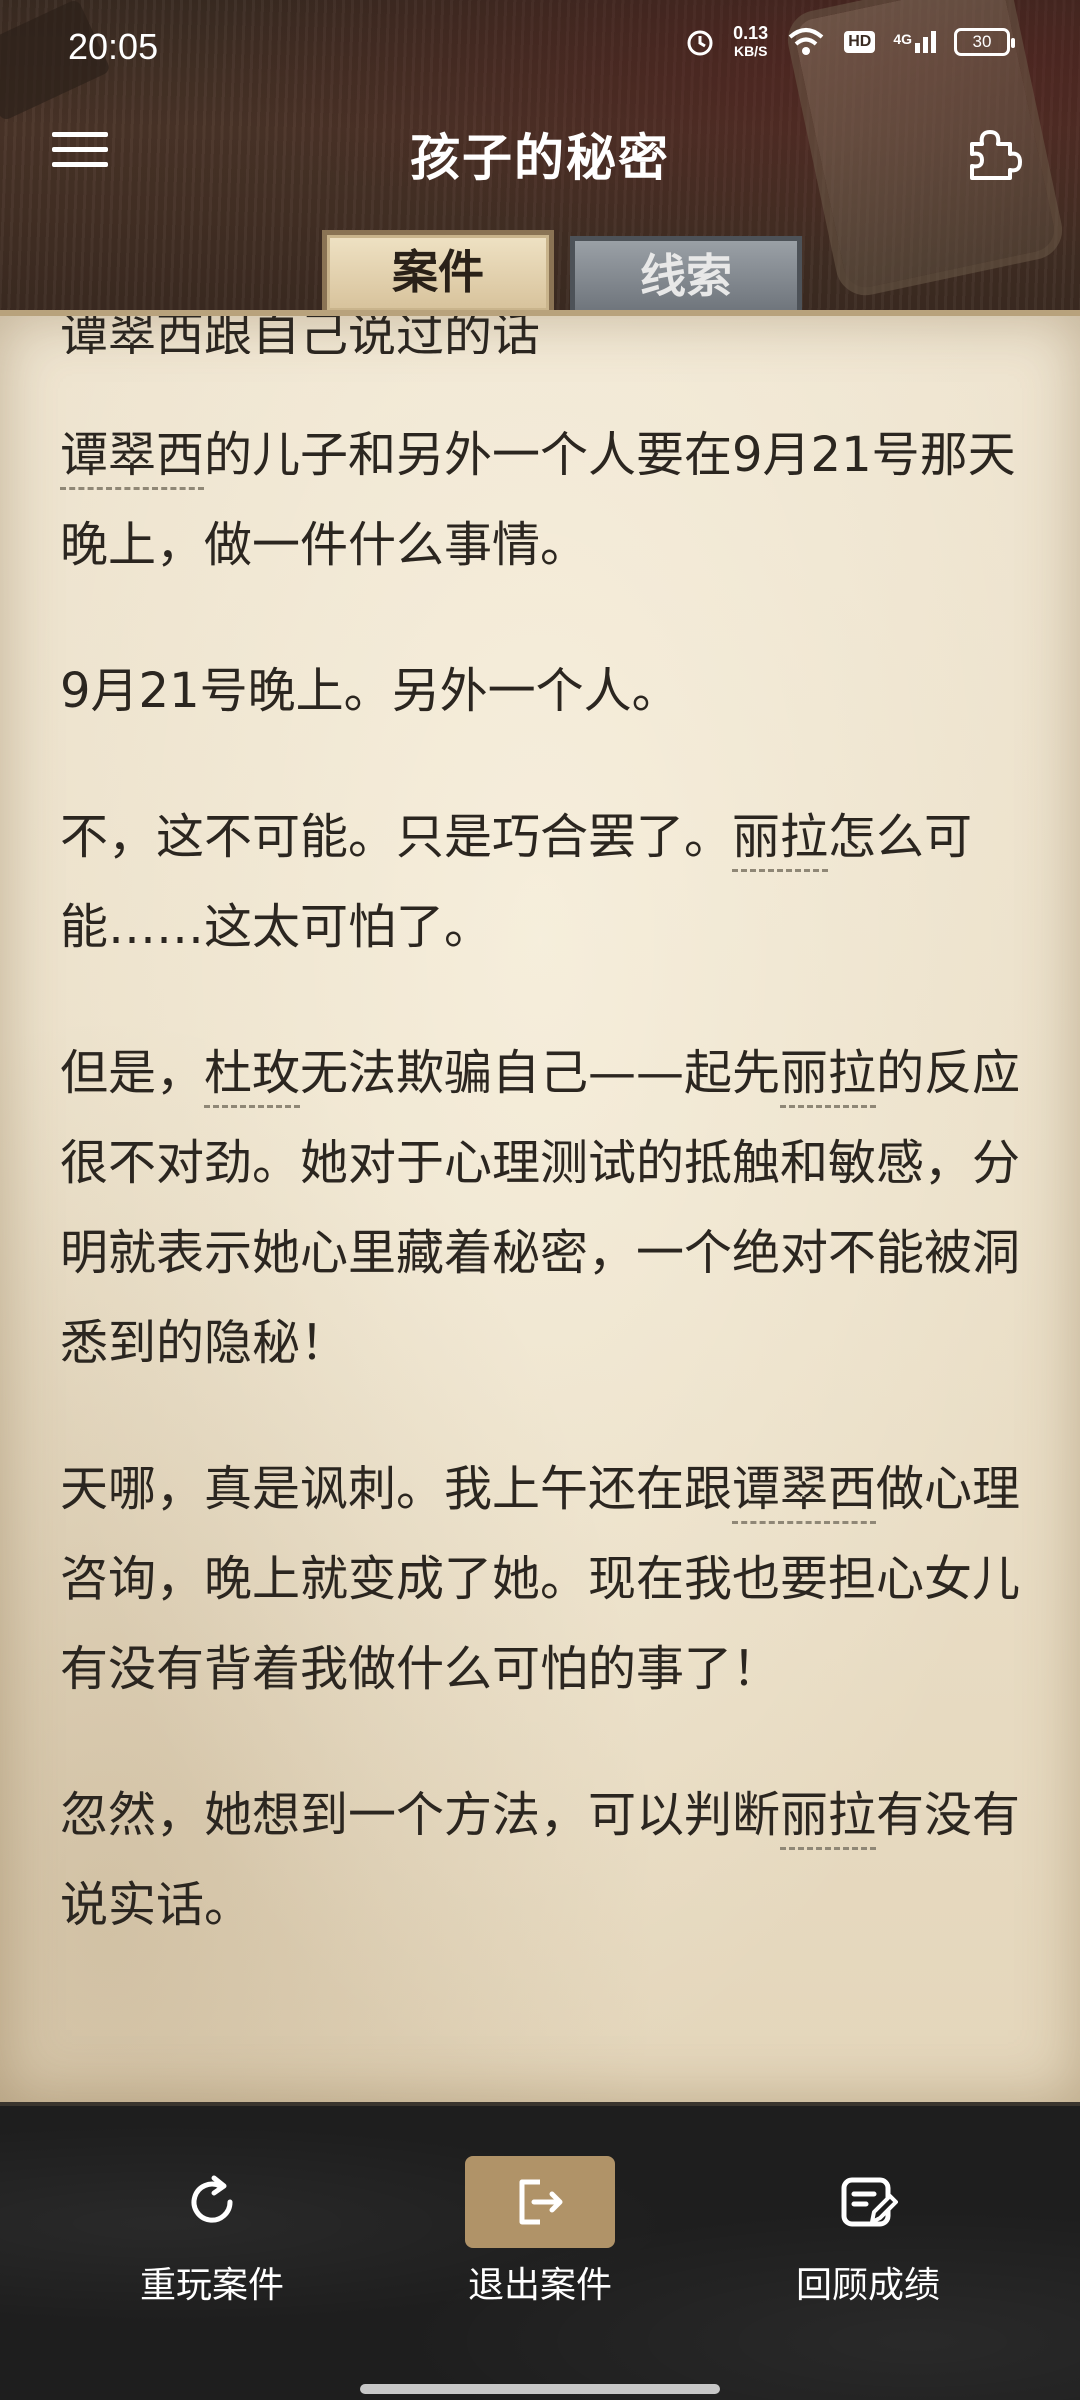 This screenshot has height=2400, width=1080. Describe the element at coordinates (211, 2285) in the screenshot. I see `replay-case-label: 重玩案件` at that location.